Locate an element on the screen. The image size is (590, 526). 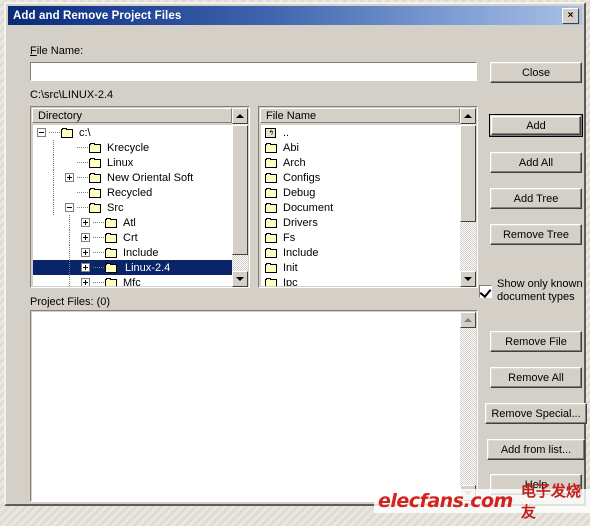
file-list-item: Document is located at coordinates (360, 207).